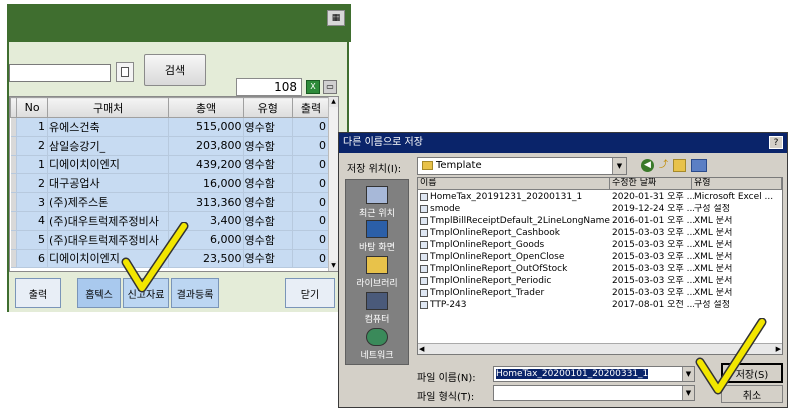 This screenshot has width=800, height=408. Describe the element at coordinates (311, 107) in the screenshot. I see `grid-header-output: 출력` at that location.